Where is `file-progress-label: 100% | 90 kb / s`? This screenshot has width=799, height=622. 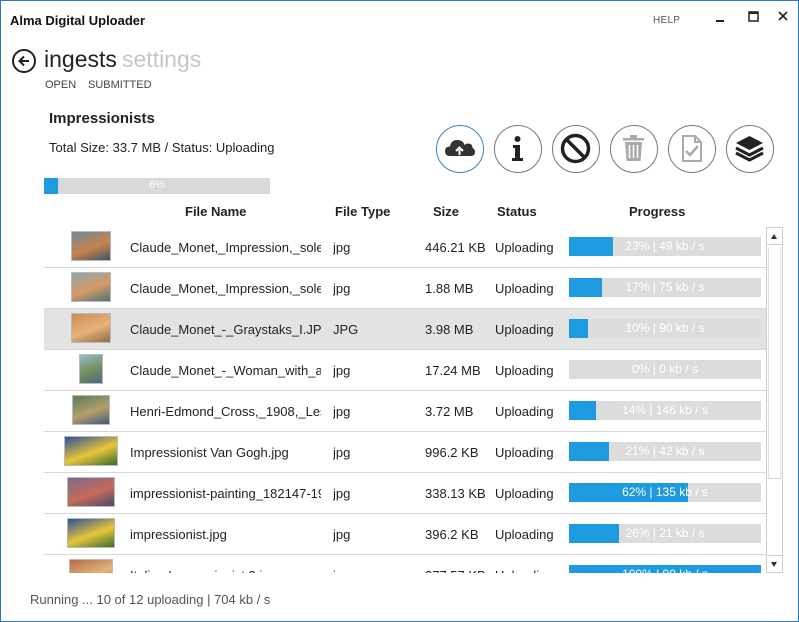
file-progress-label: 100% | 90 kb / s is located at coordinates (665, 570).